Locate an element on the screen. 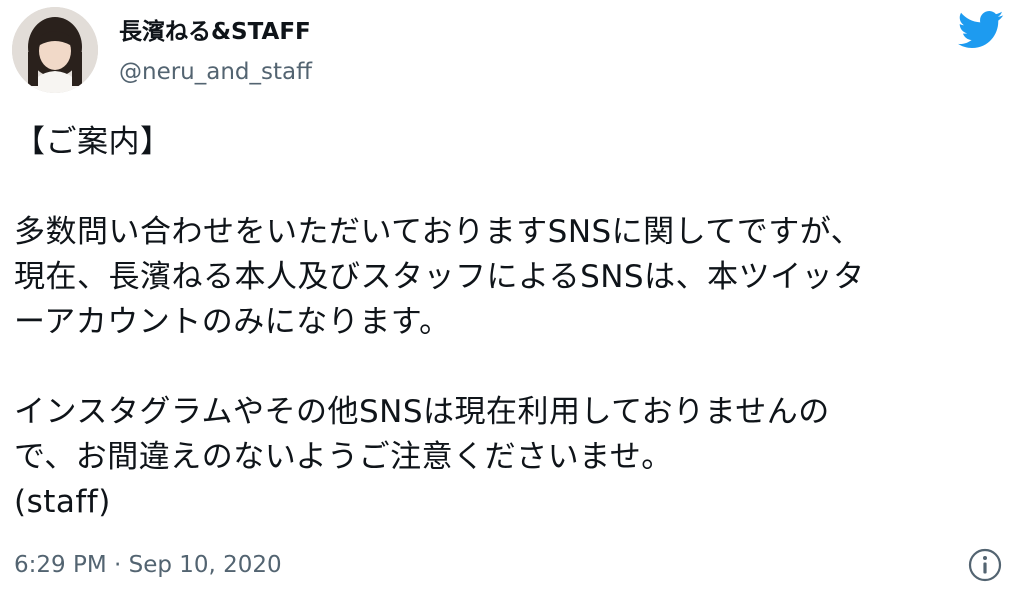  user-handle: @neru_and_staff is located at coordinates (215, 72).